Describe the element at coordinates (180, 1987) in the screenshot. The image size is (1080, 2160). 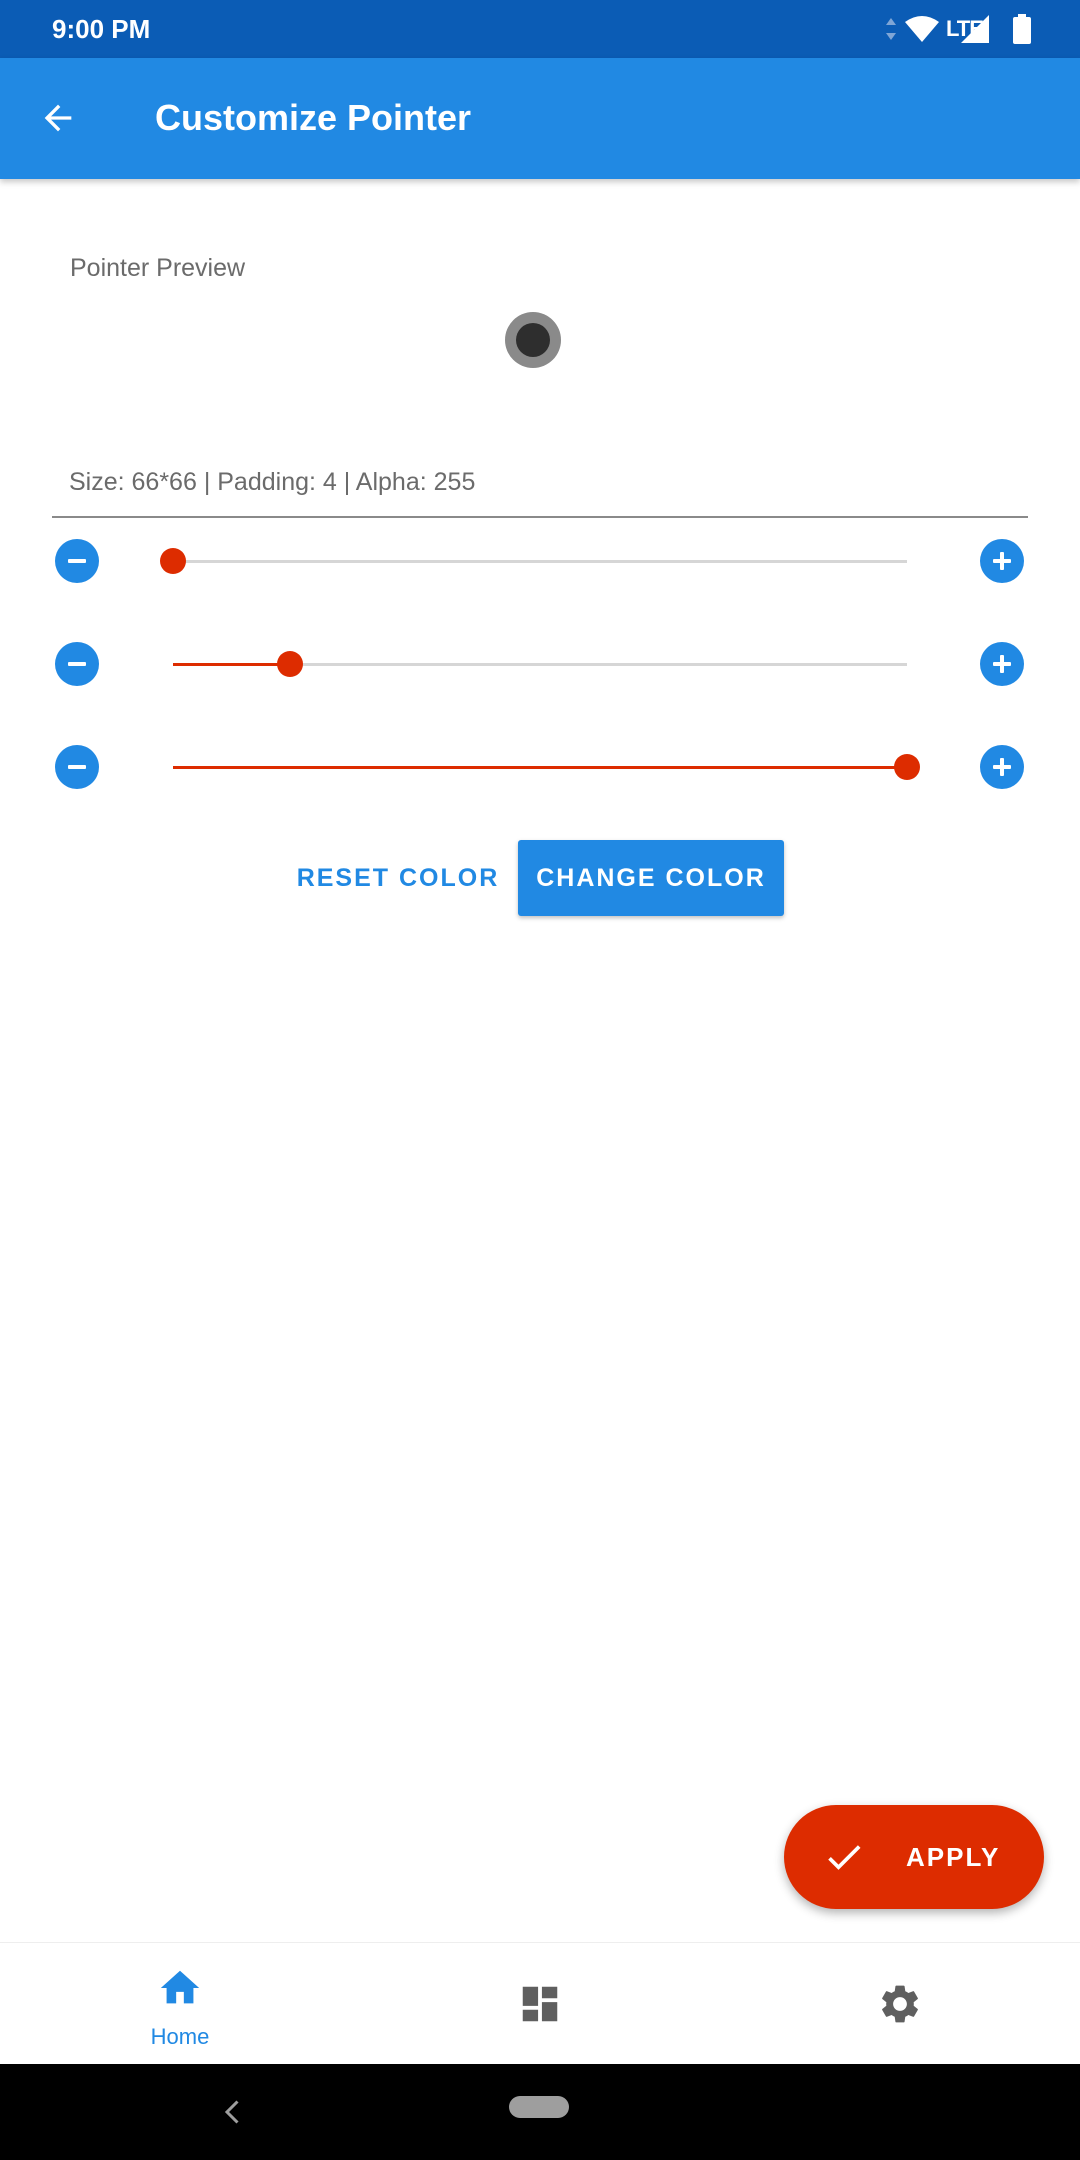
I see `home-icon` at that location.